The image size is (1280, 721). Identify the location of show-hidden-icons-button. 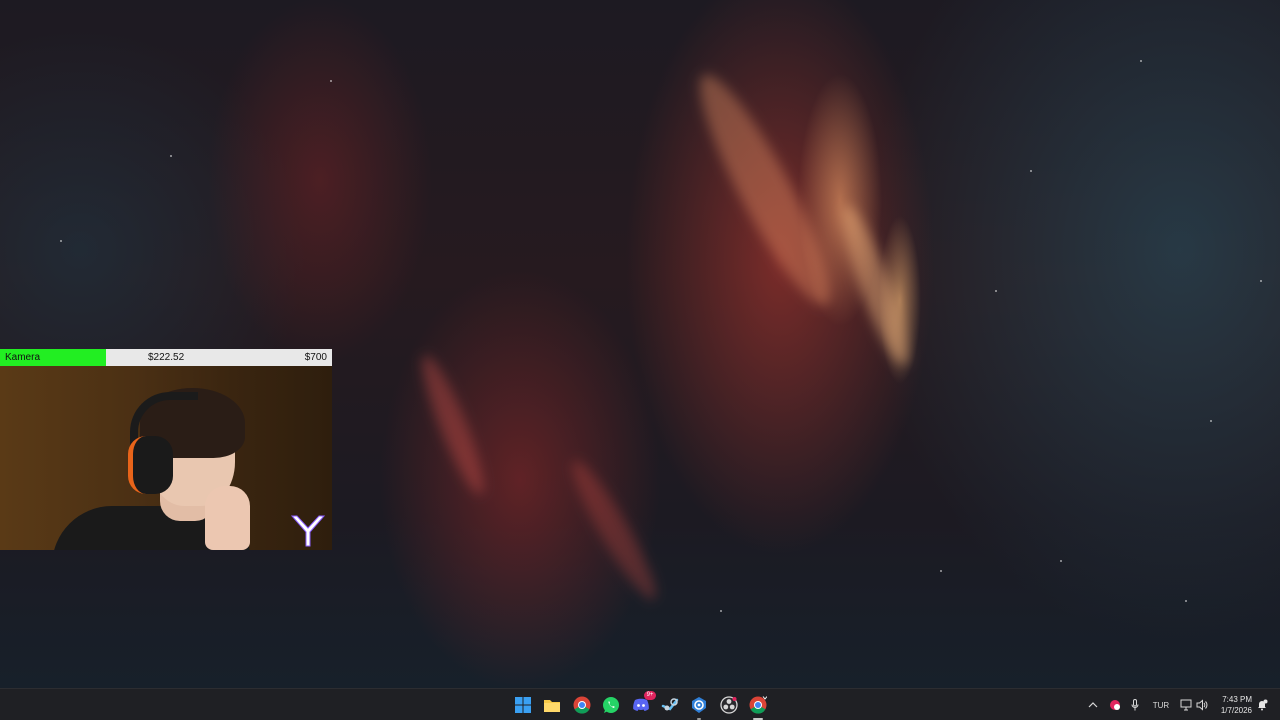
(1093, 705).